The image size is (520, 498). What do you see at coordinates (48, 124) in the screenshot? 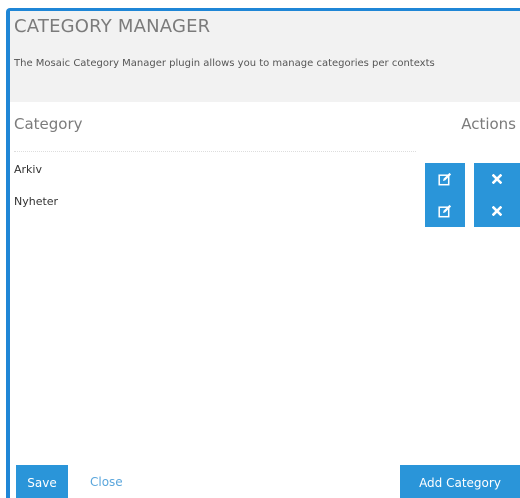
I see `column-header-category: Category` at bounding box center [48, 124].